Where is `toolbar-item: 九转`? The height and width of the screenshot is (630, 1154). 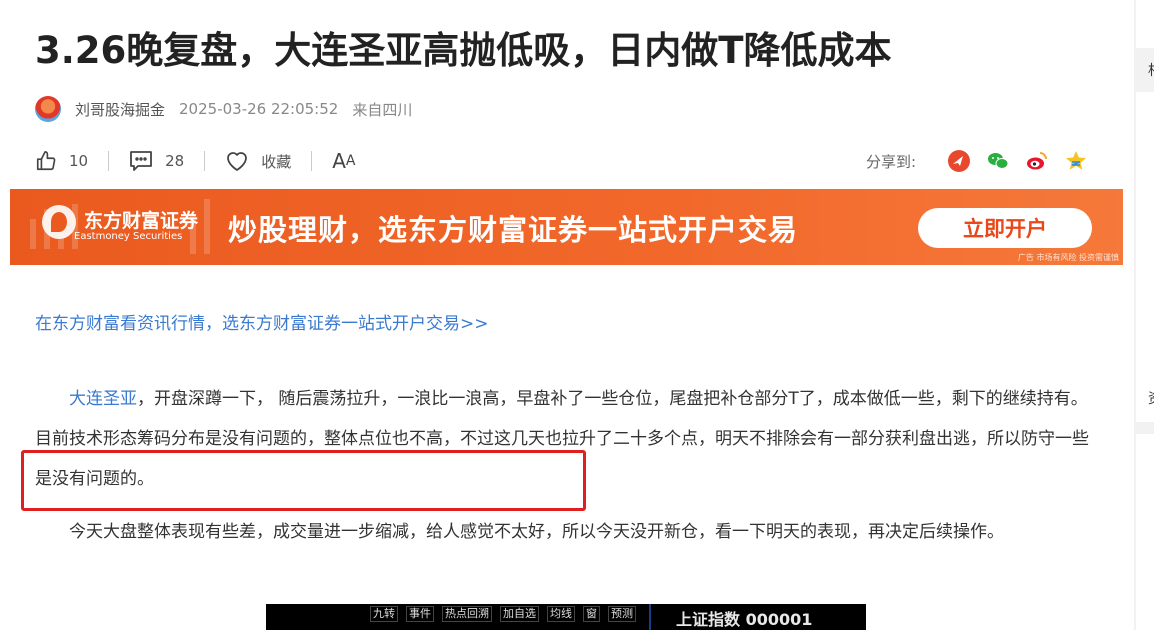 toolbar-item: 九转 is located at coordinates (384, 614).